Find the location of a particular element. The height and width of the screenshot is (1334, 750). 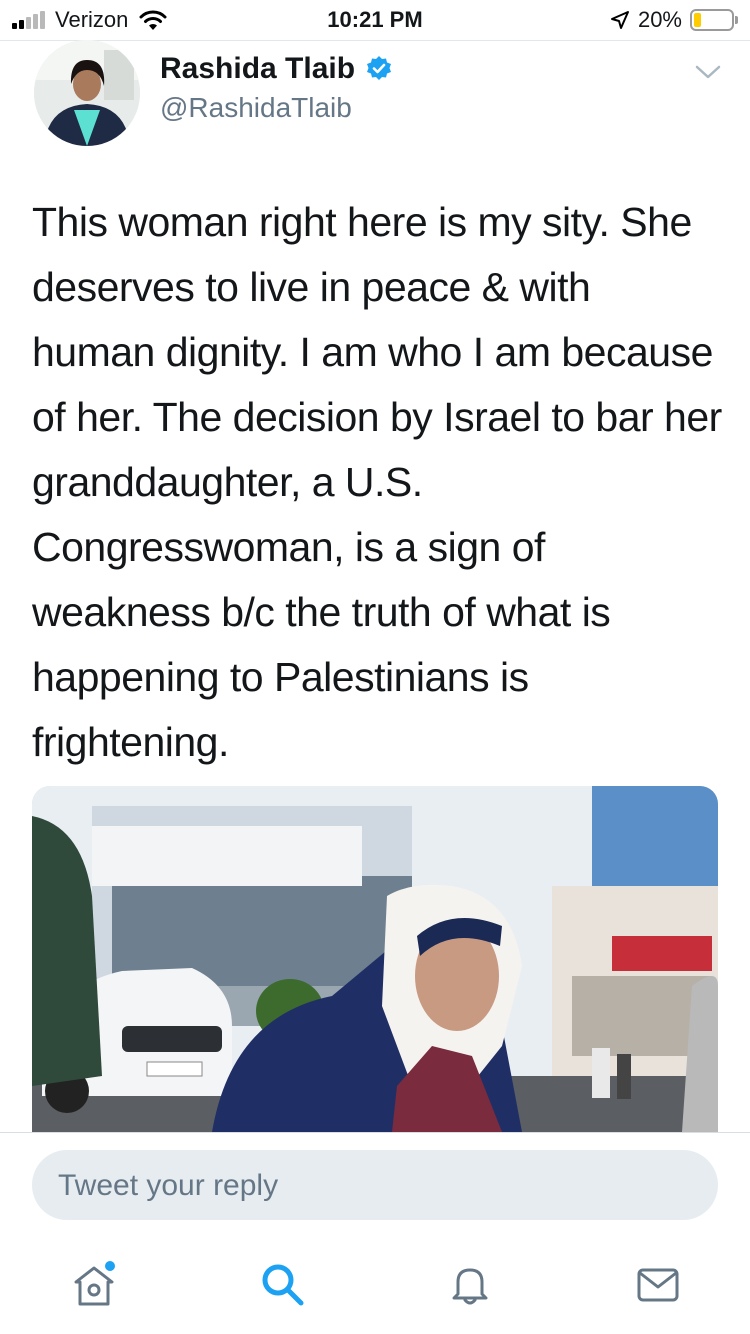

avatar is located at coordinates (87, 93).